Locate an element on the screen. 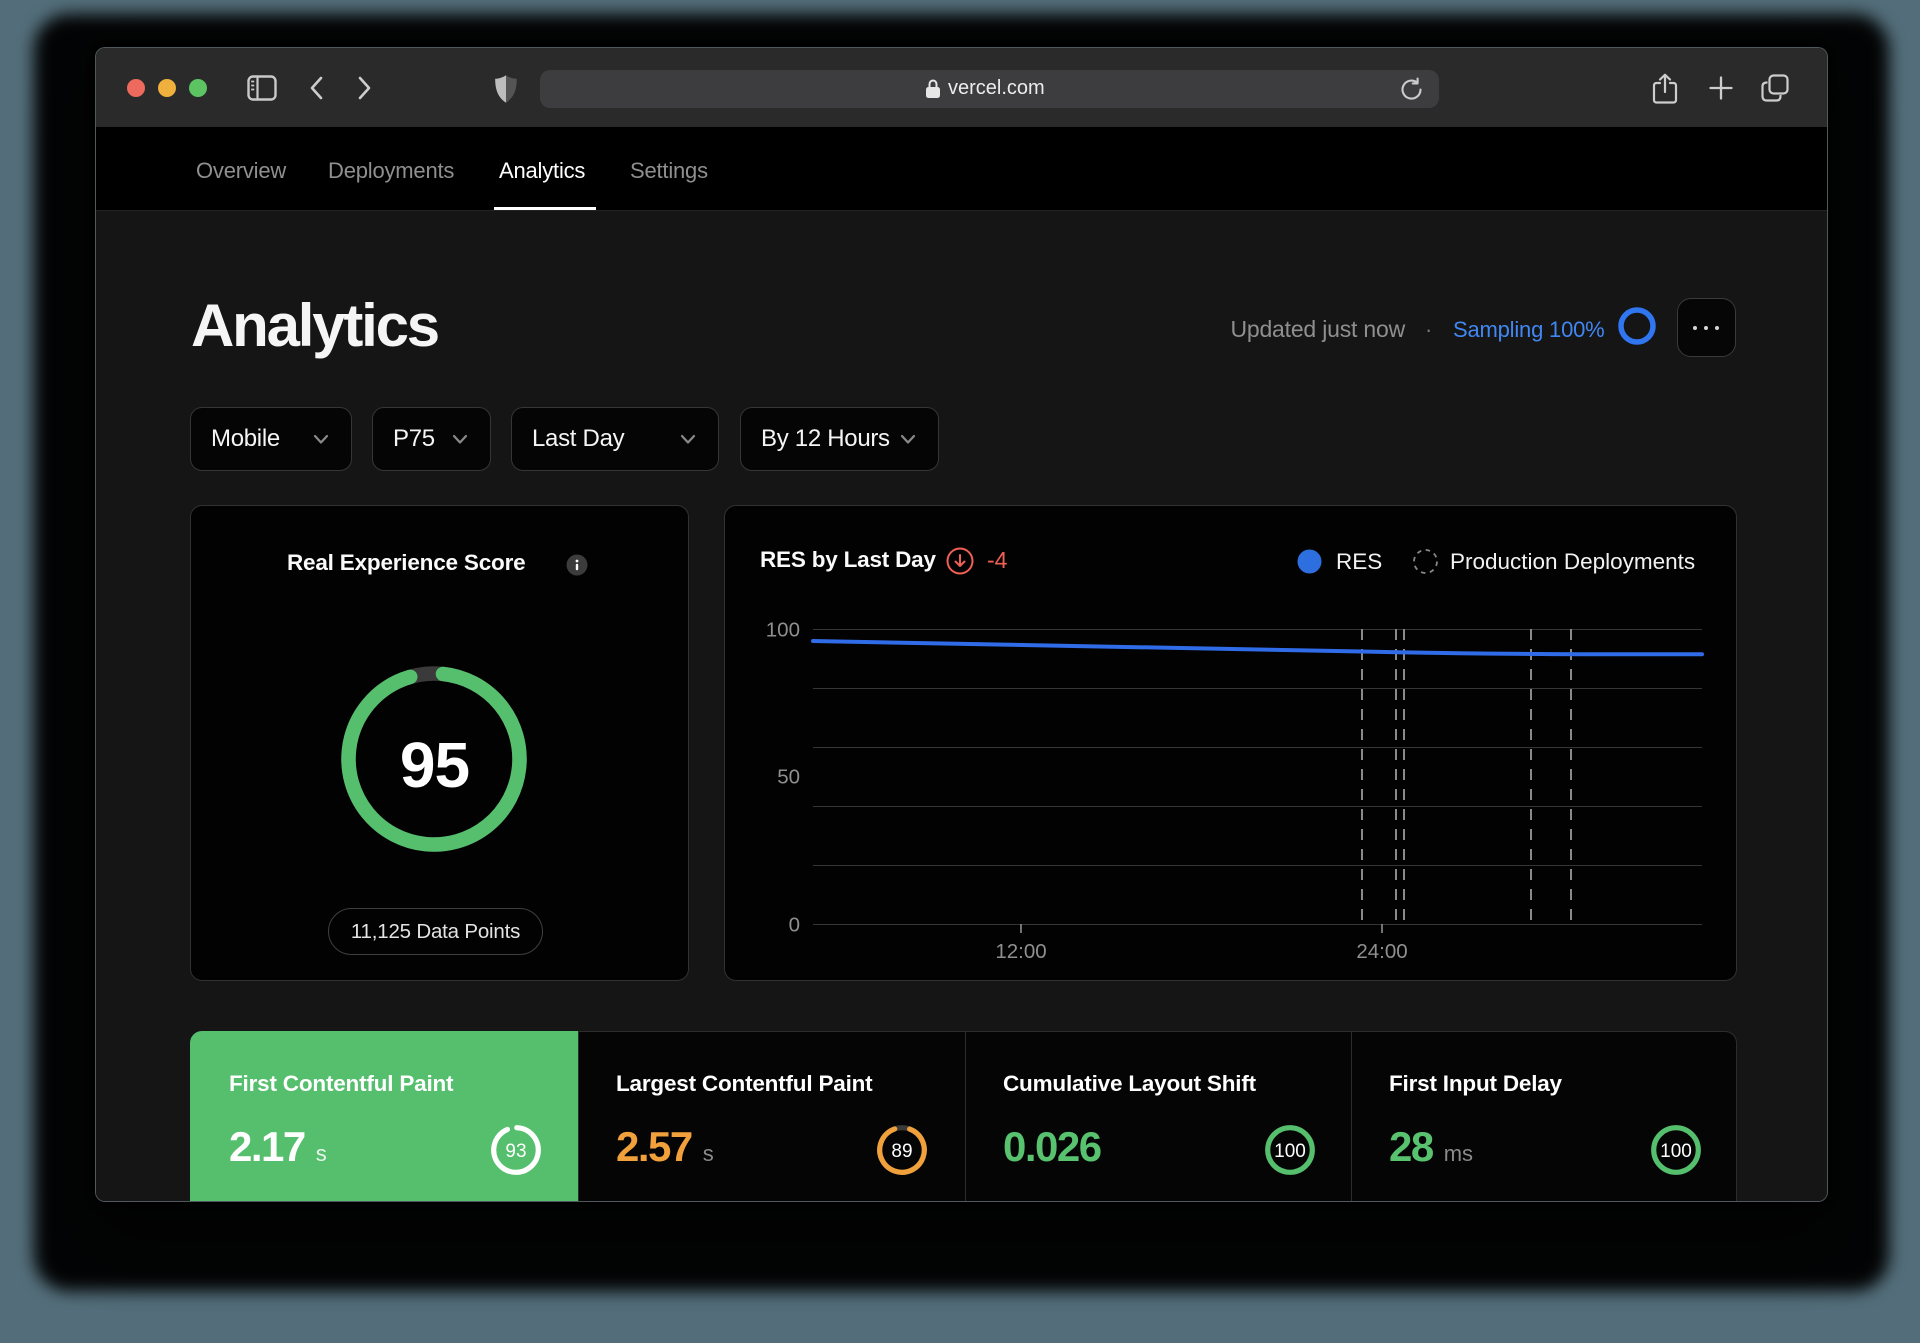 The image size is (1920, 1343). svg-text: 12:00 is located at coordinates (1020, 951).